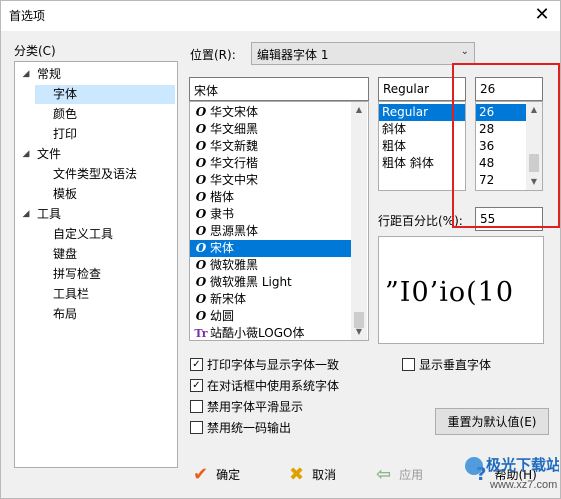 The height and width of the screenshot is (499, 561). Describe the element at coordinates (450, 292) in the screenshot. I see `preview-text: ”I0’io(10` at that location.